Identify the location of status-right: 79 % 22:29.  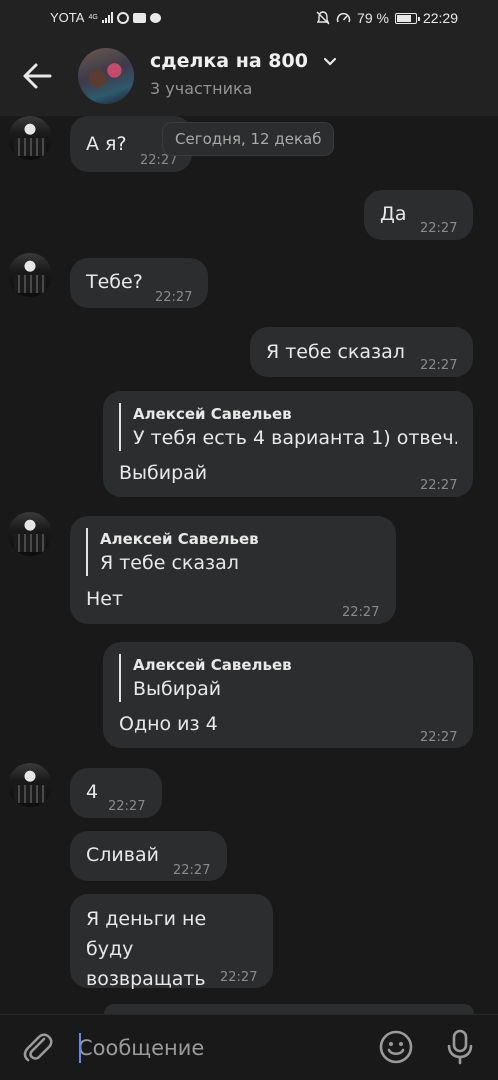
(387, 18).